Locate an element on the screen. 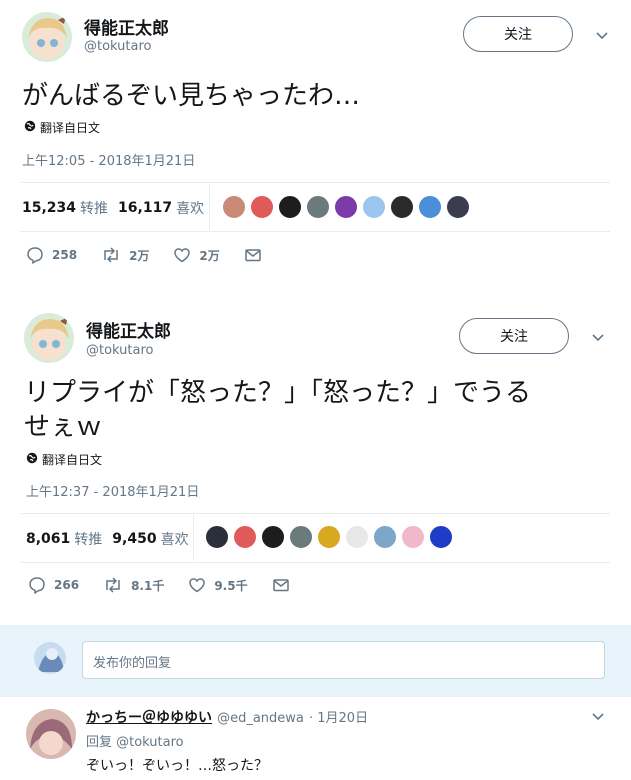  tweet-stats: 15,234 转推 16,117 喜欢 is located at coordinates (118, 208).